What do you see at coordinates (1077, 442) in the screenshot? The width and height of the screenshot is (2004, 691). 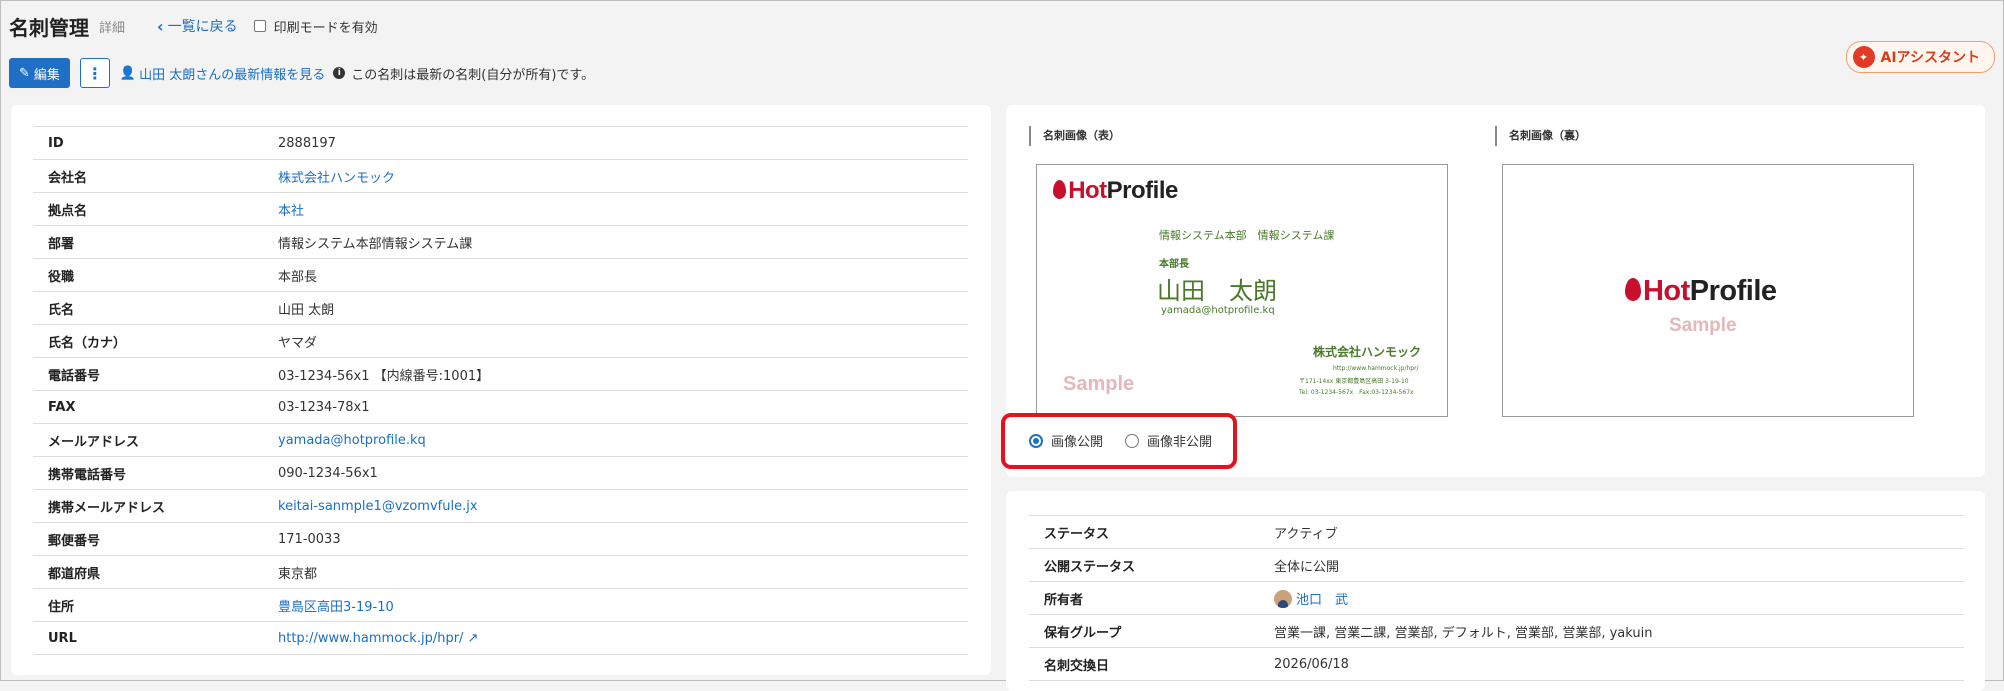 I see `radio-public-label: 画像公開` at bounding box center [1077, 442].